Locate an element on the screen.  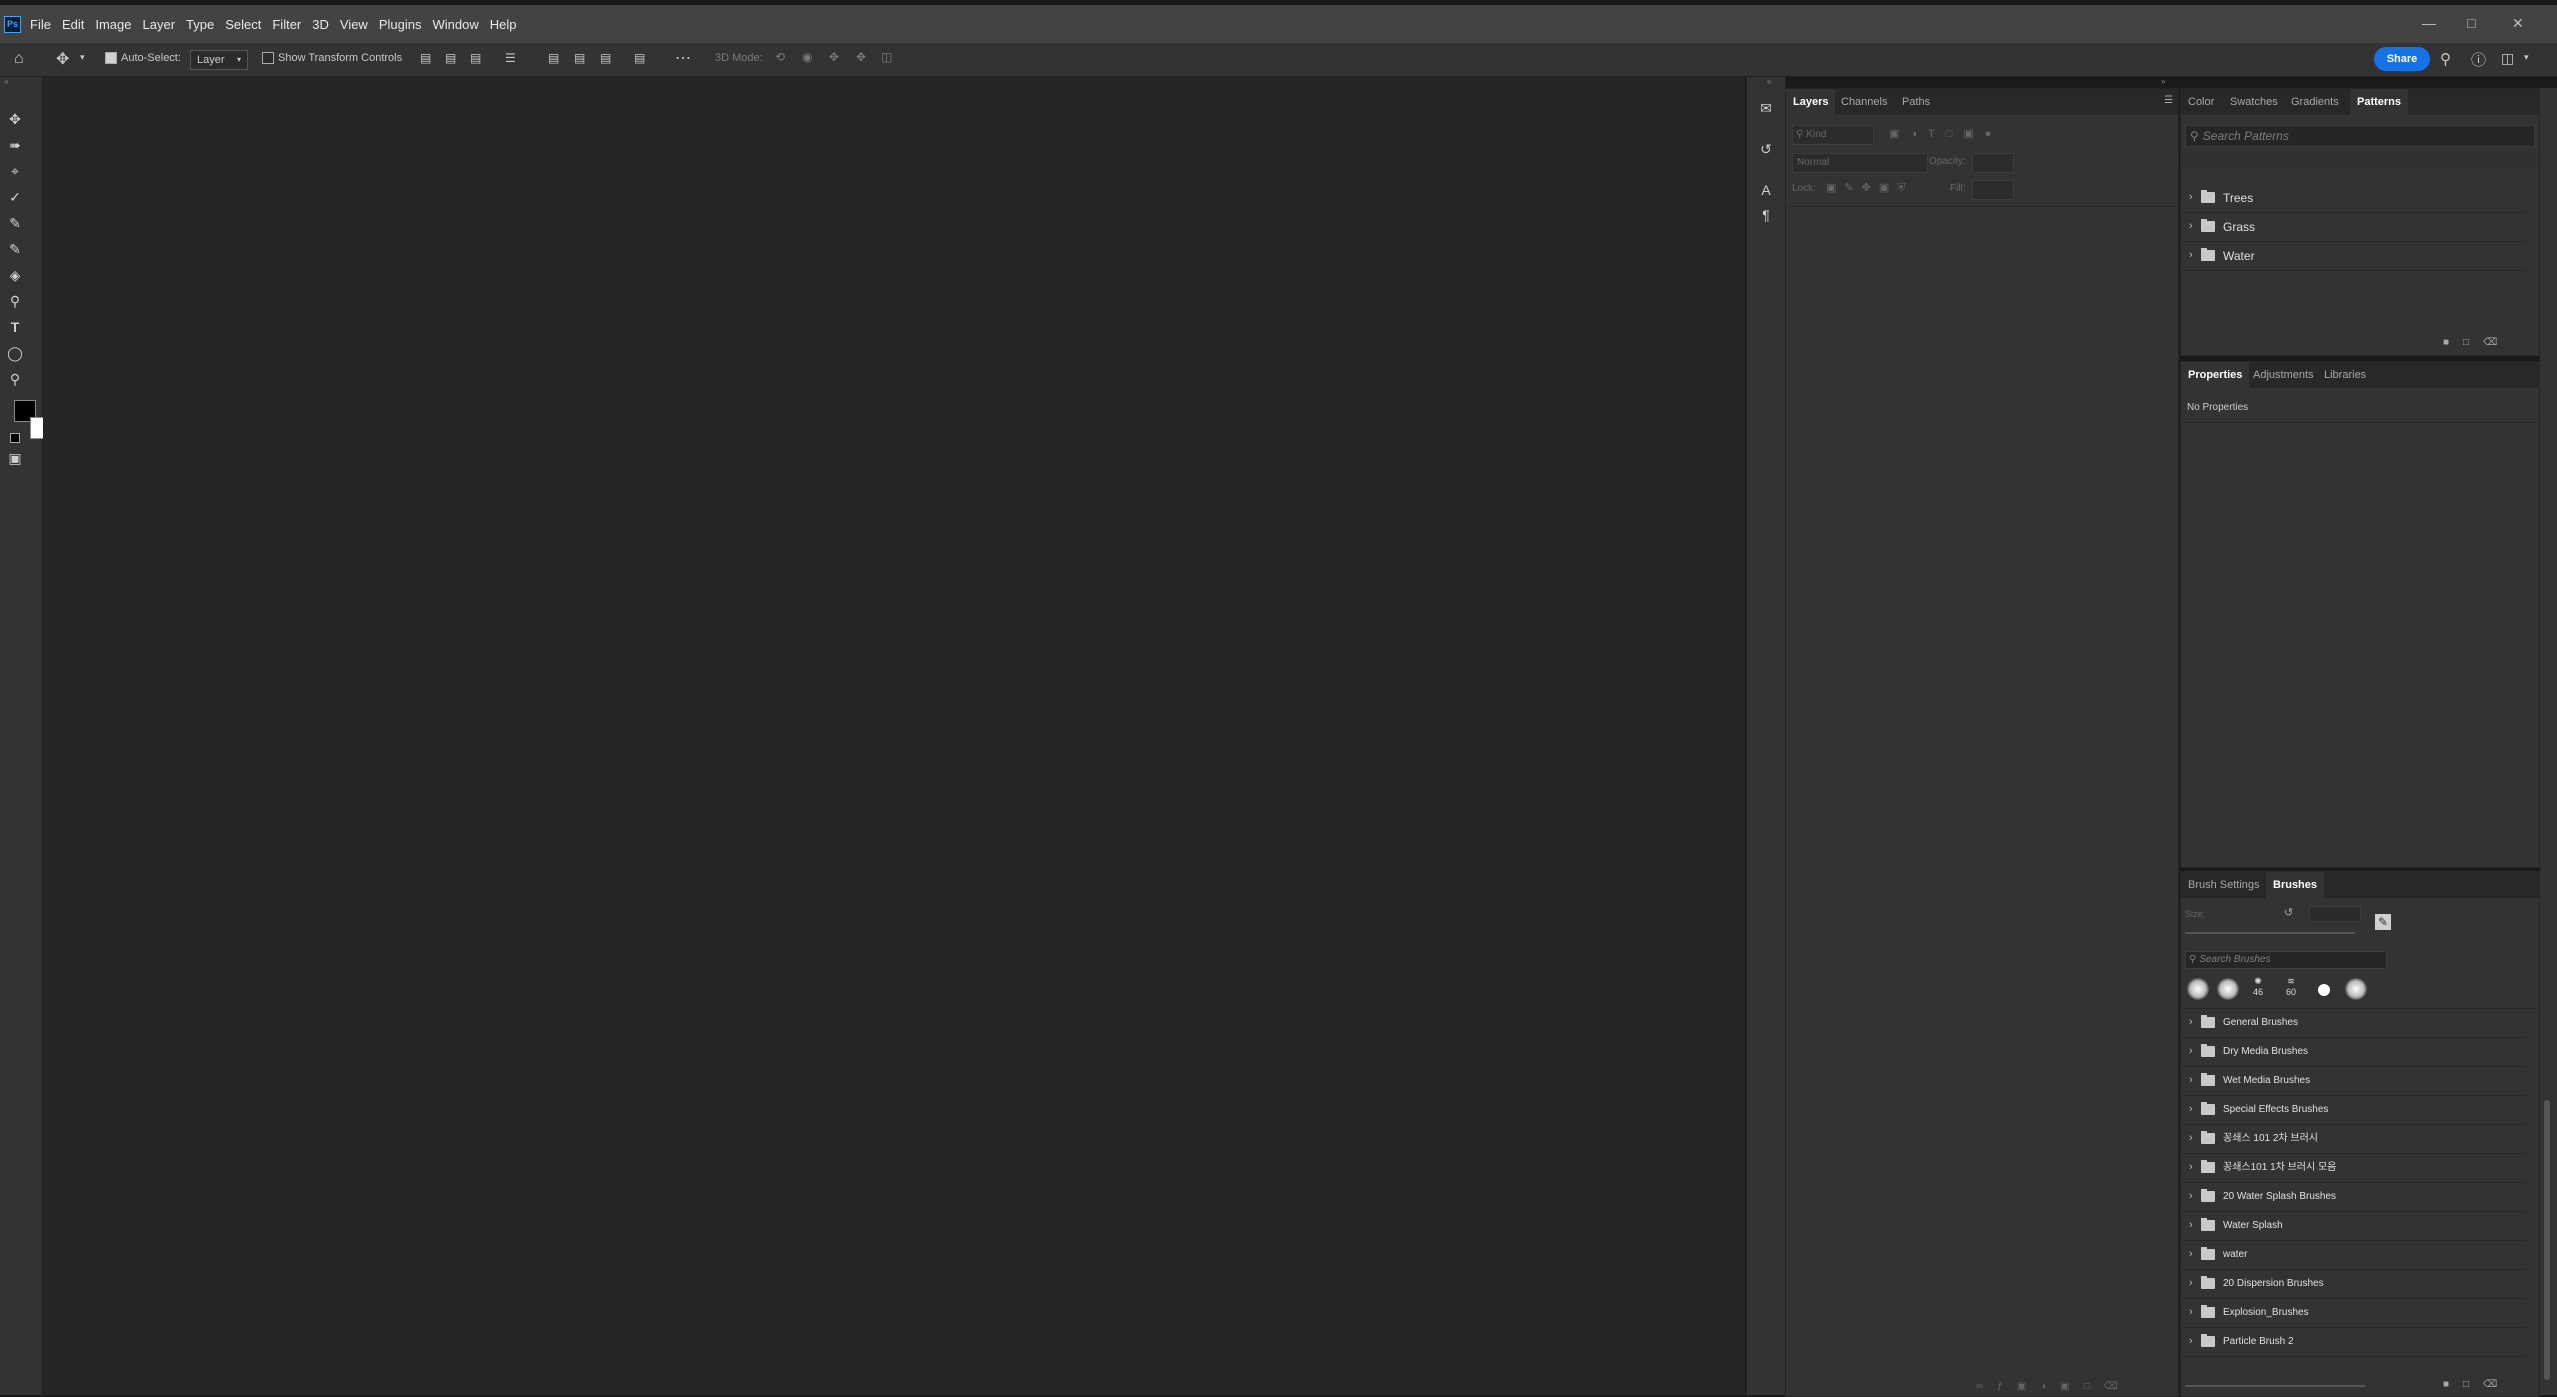
brush-folder-row: › 20 Dispersion Brushes is located at coordinates (2353, 1284).